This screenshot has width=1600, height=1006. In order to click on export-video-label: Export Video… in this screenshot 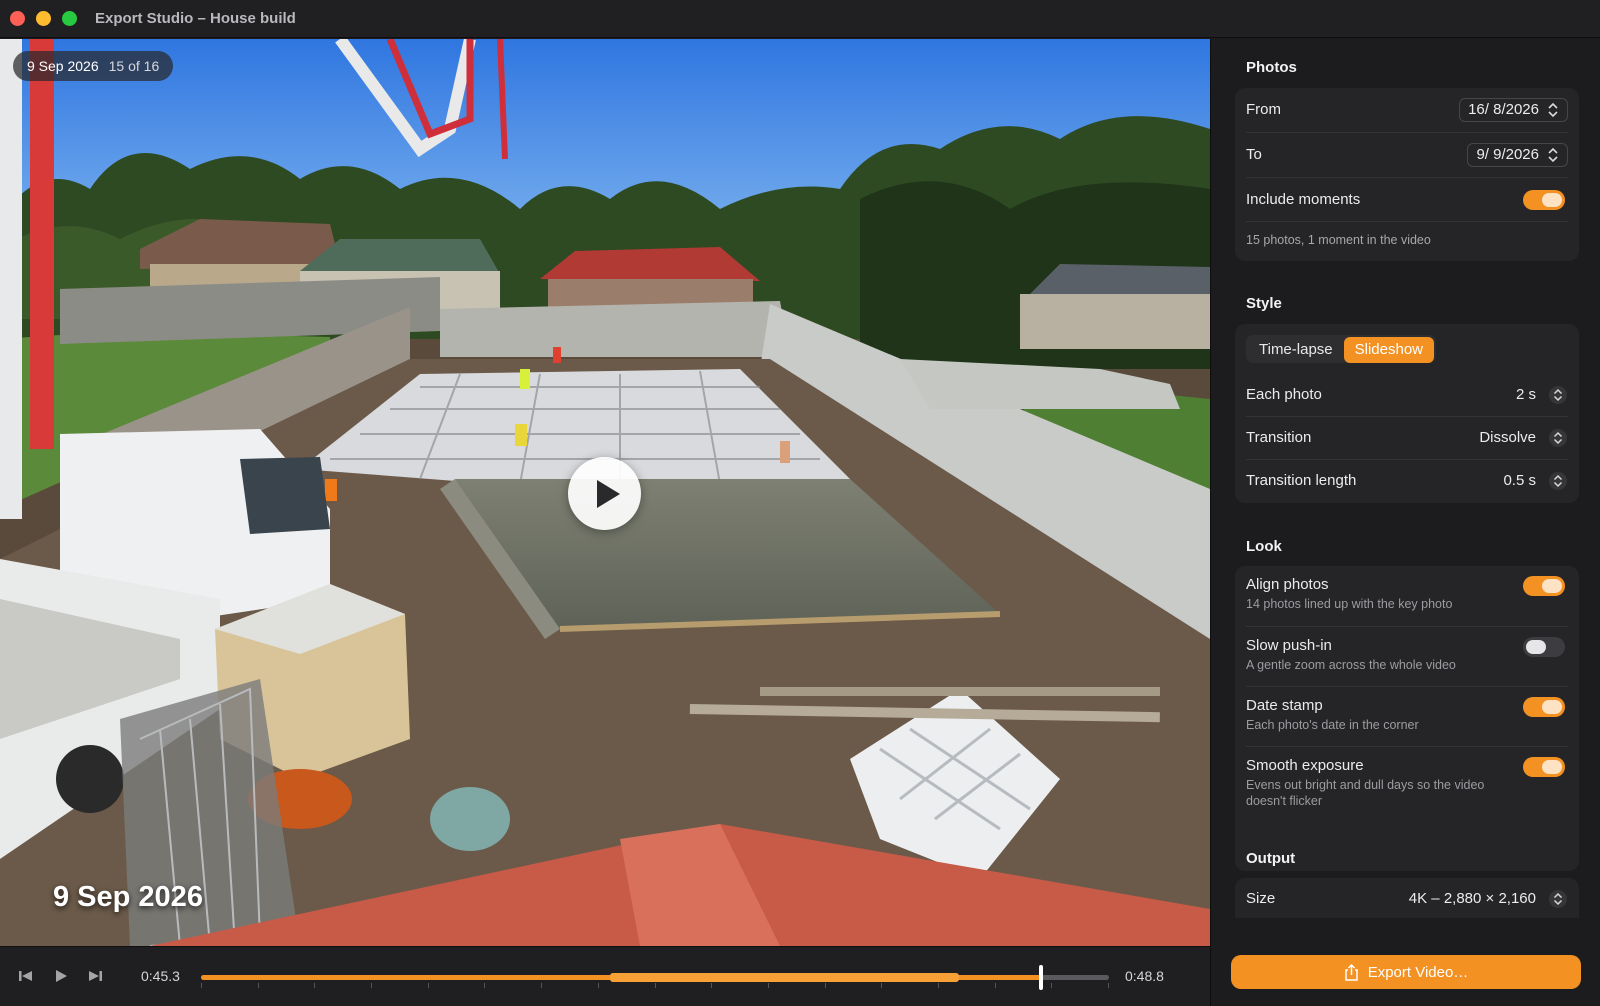, I will do `click(1418, 972)`.